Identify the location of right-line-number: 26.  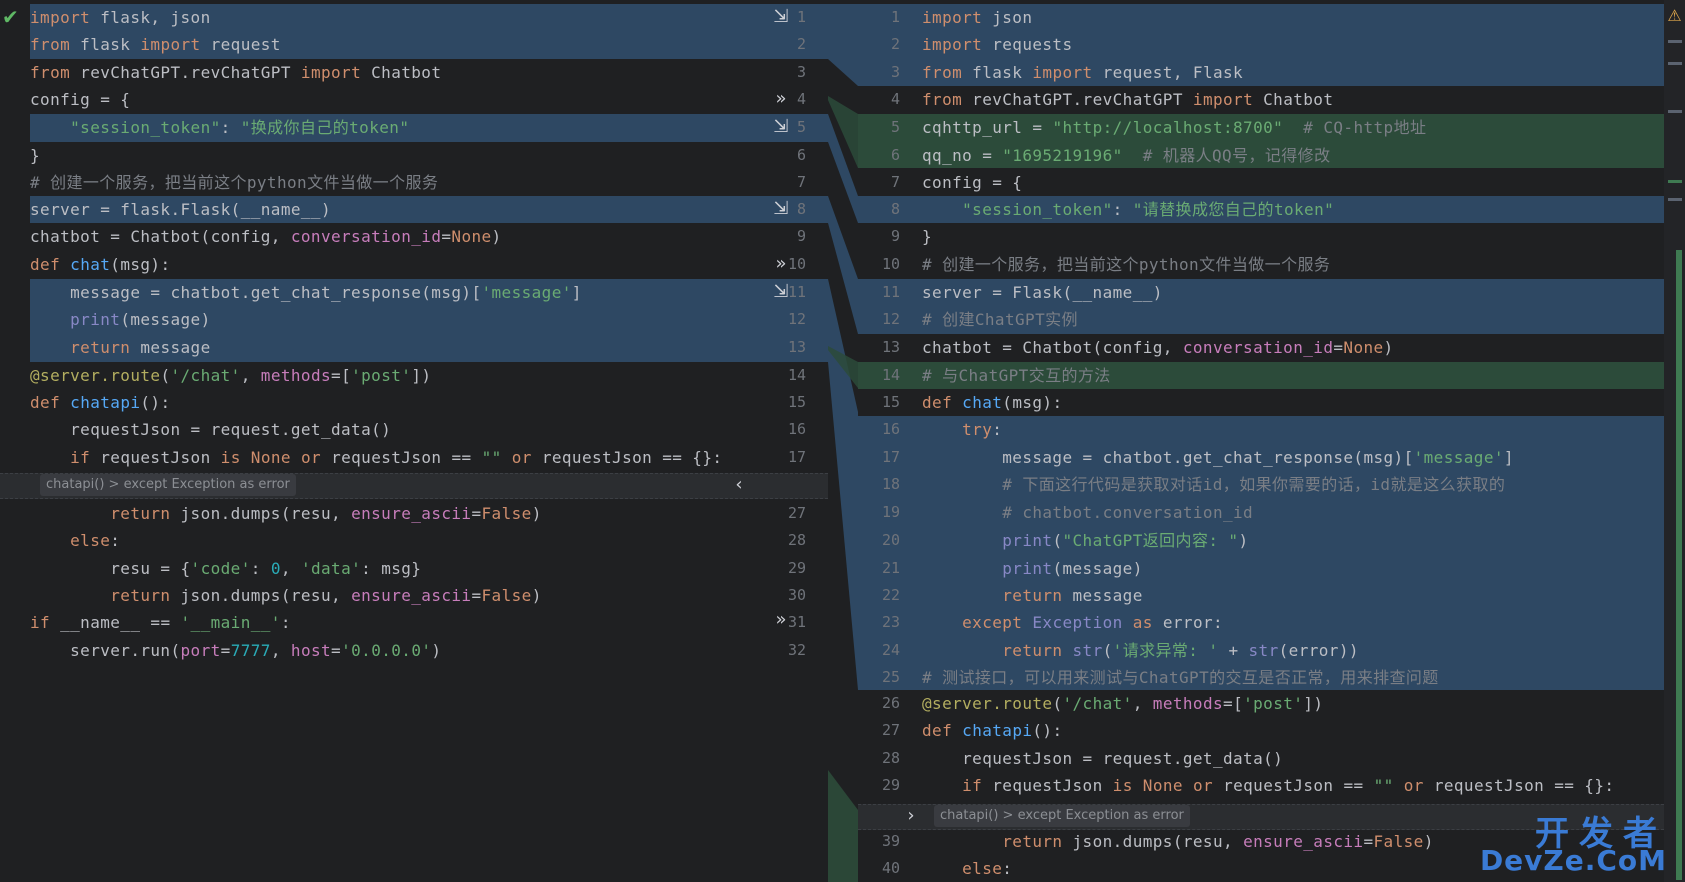
(890, 703).